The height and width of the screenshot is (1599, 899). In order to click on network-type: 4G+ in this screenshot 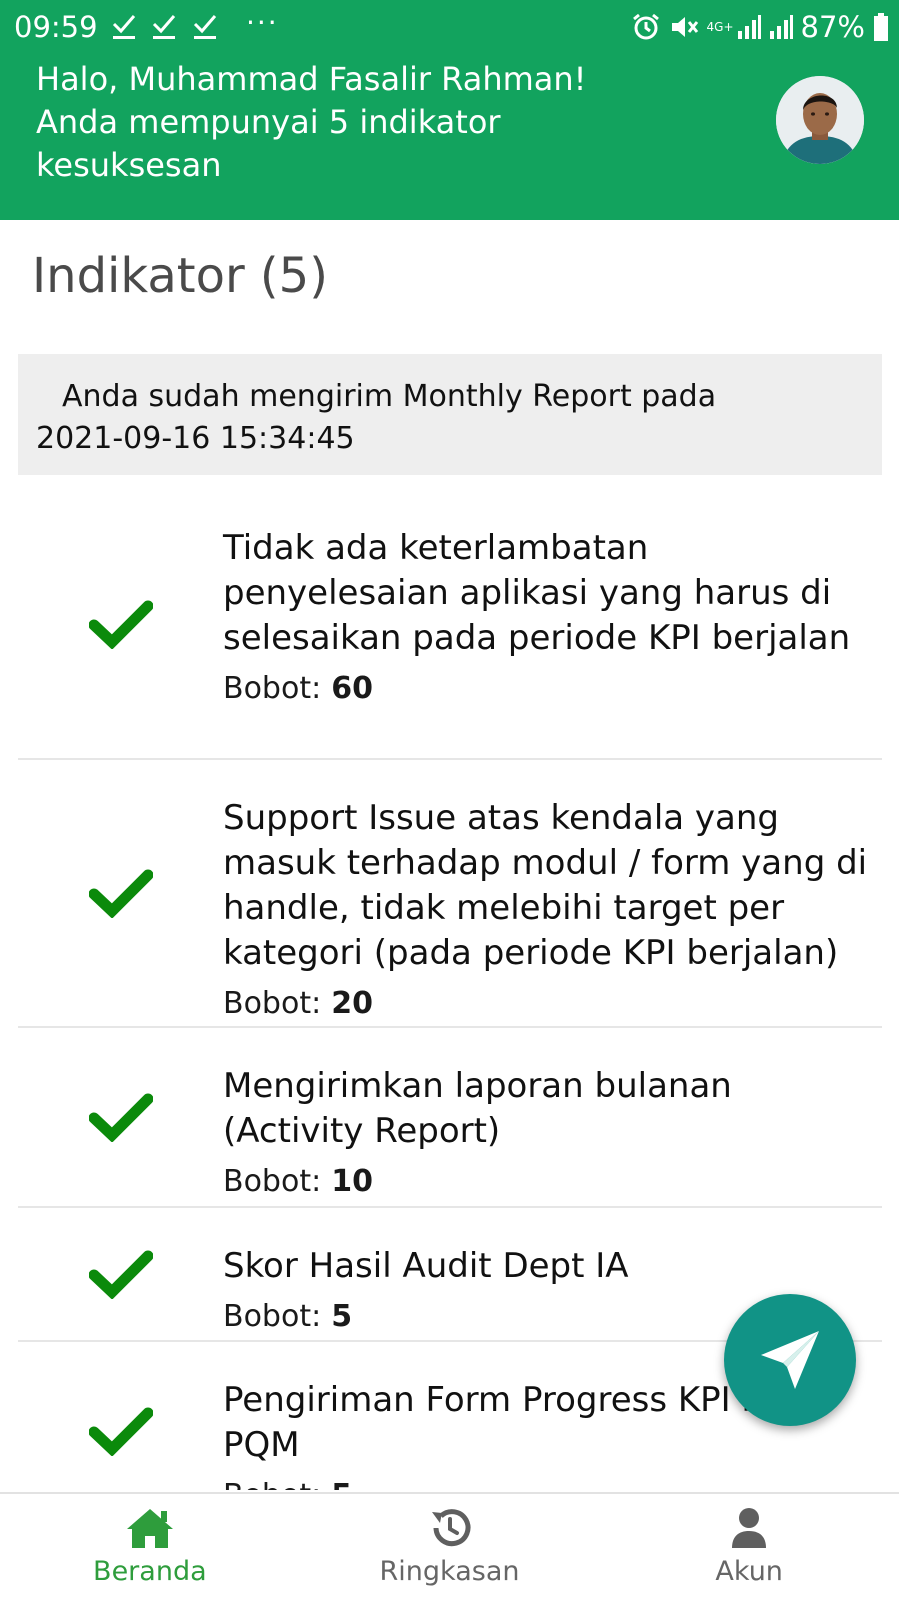, I will do `click(720, 27)`.